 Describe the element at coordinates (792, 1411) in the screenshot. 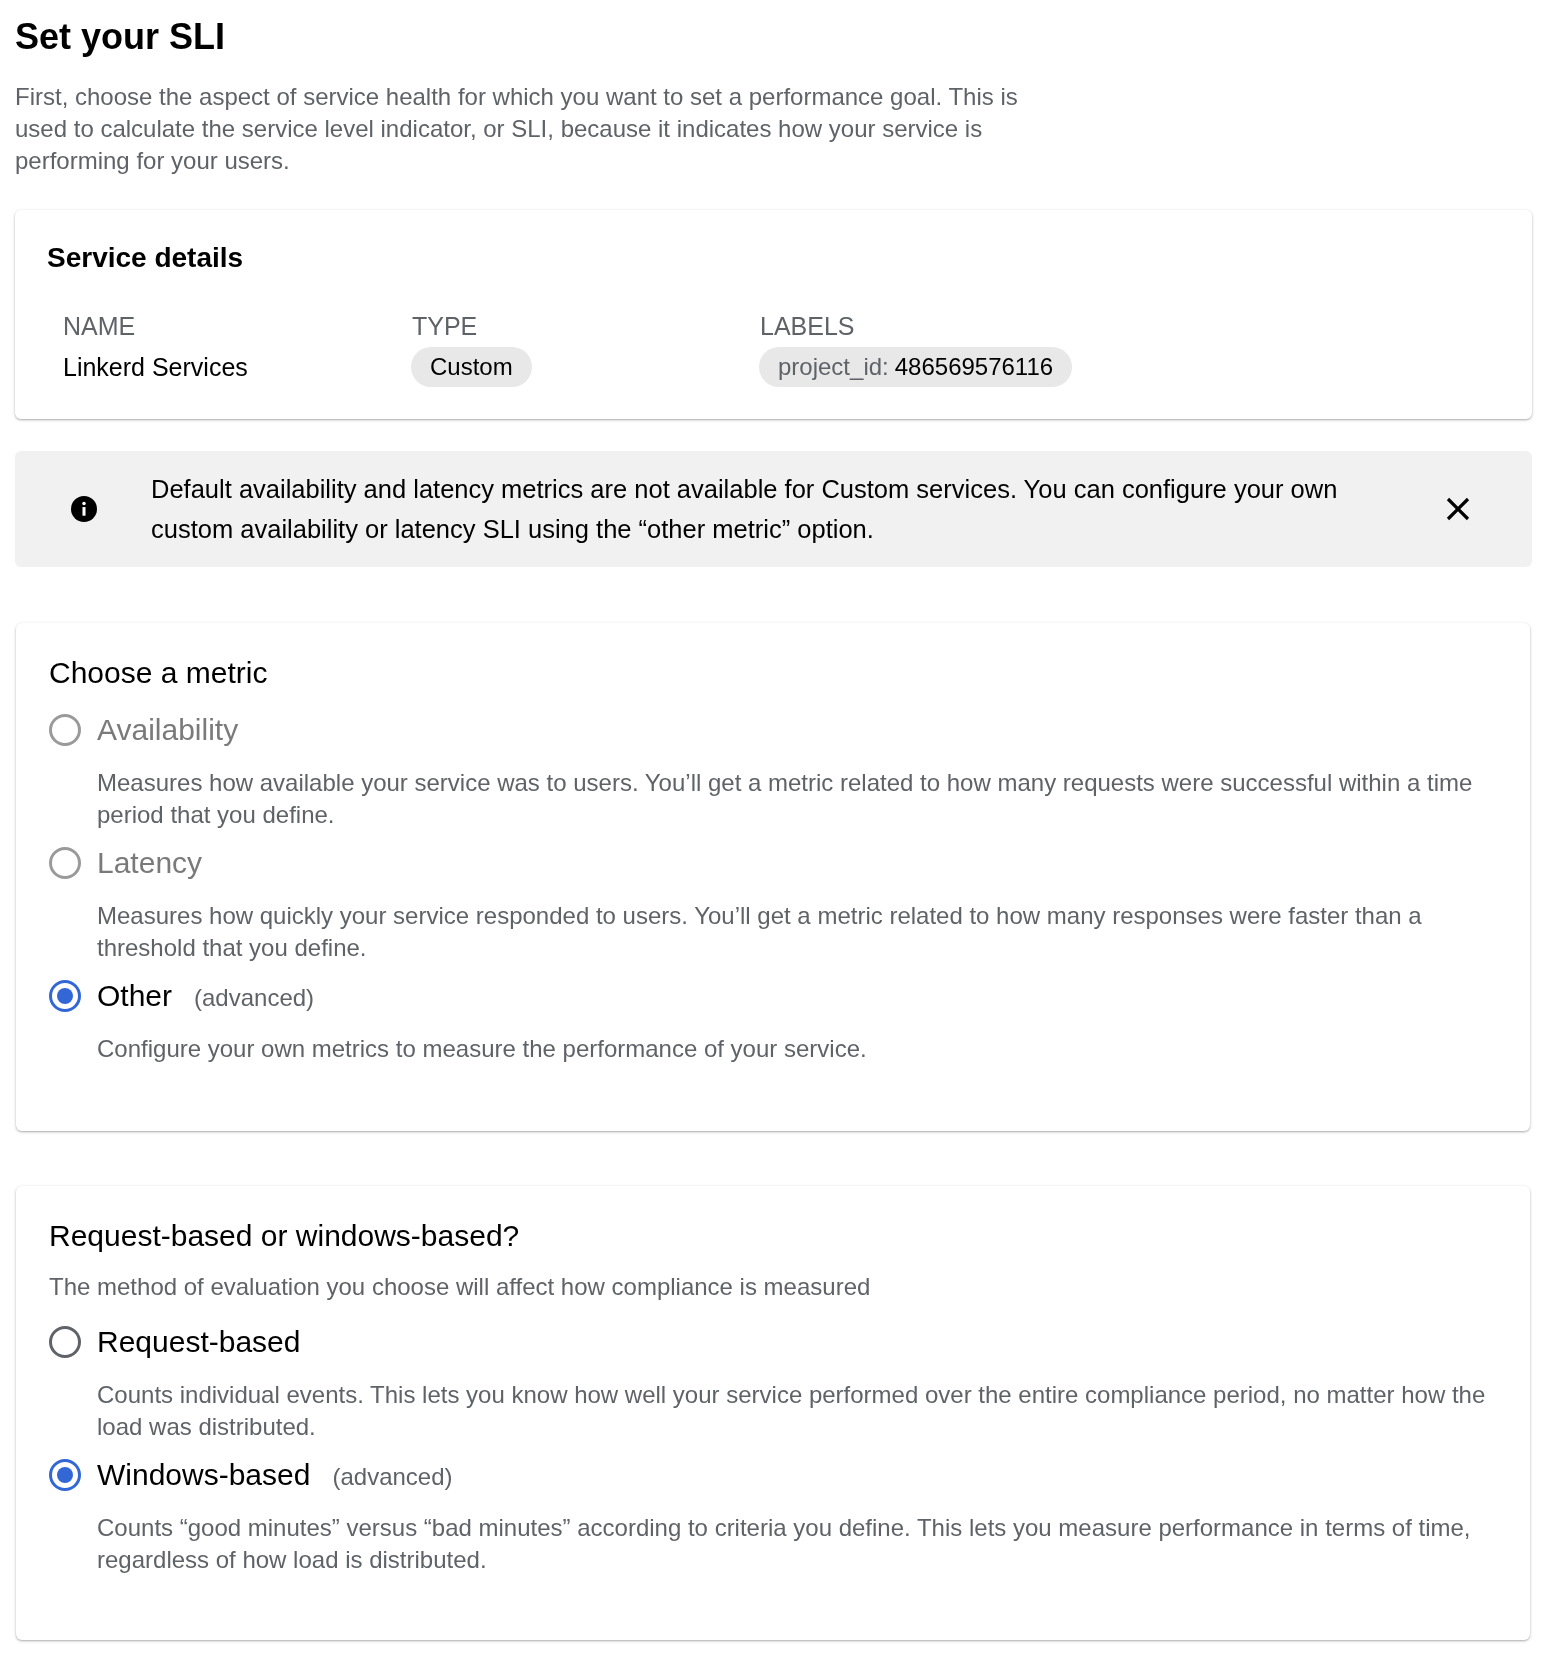

I see `option-description: Counts individual events. This lets you know how well your service performed over the entire compliance period, no matter how the load was distributed.` at that location.